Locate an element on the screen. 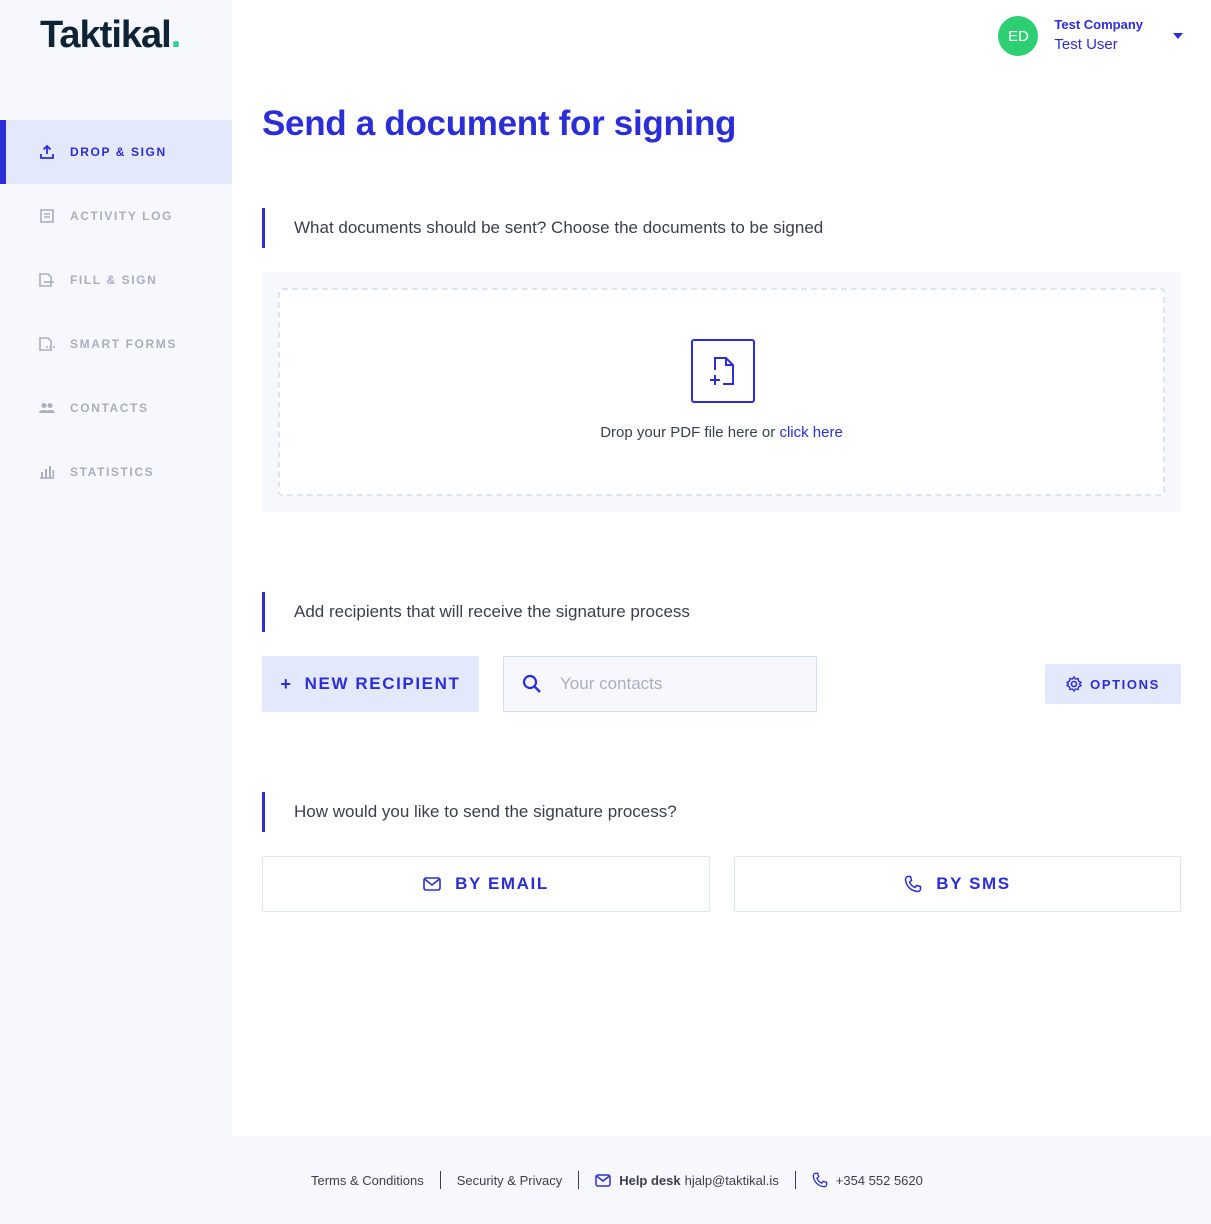 Image resolution: width=1211 pixels, height=1224 pixels. user-menu: ED Test Company Test User is located at coordinates (1090, 36).